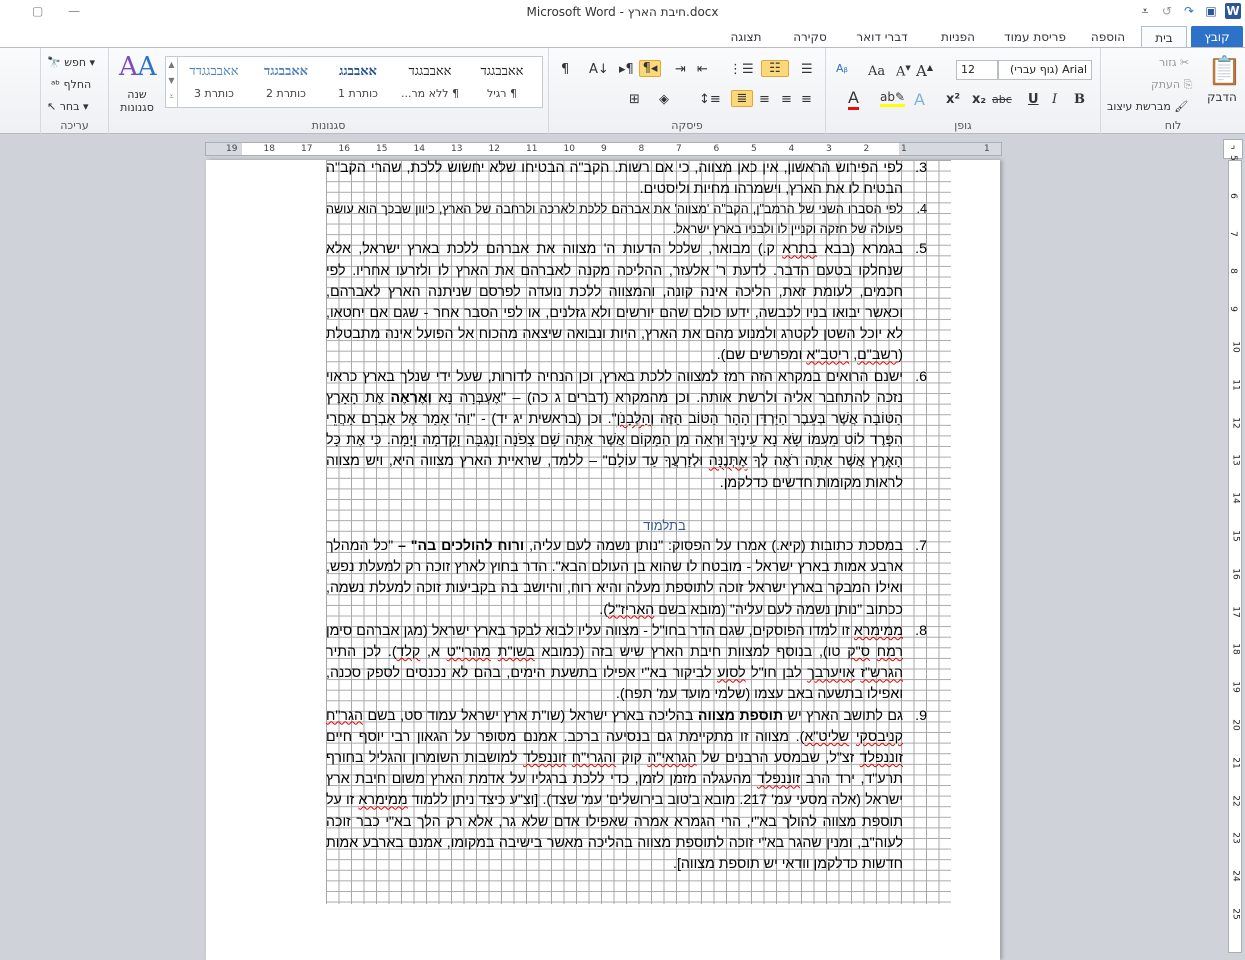  I want to click on tab-view: תצוגה, so click(746, 37).